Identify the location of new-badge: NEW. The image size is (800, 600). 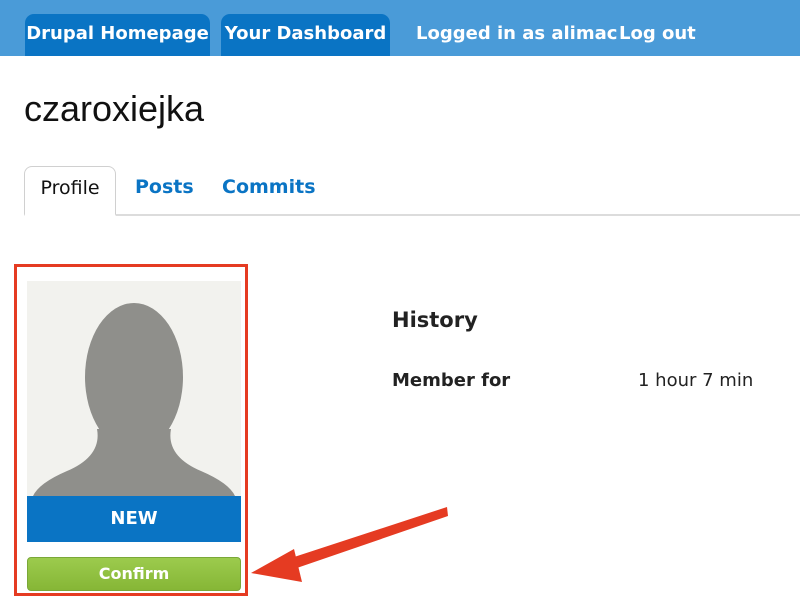
(134, 519).